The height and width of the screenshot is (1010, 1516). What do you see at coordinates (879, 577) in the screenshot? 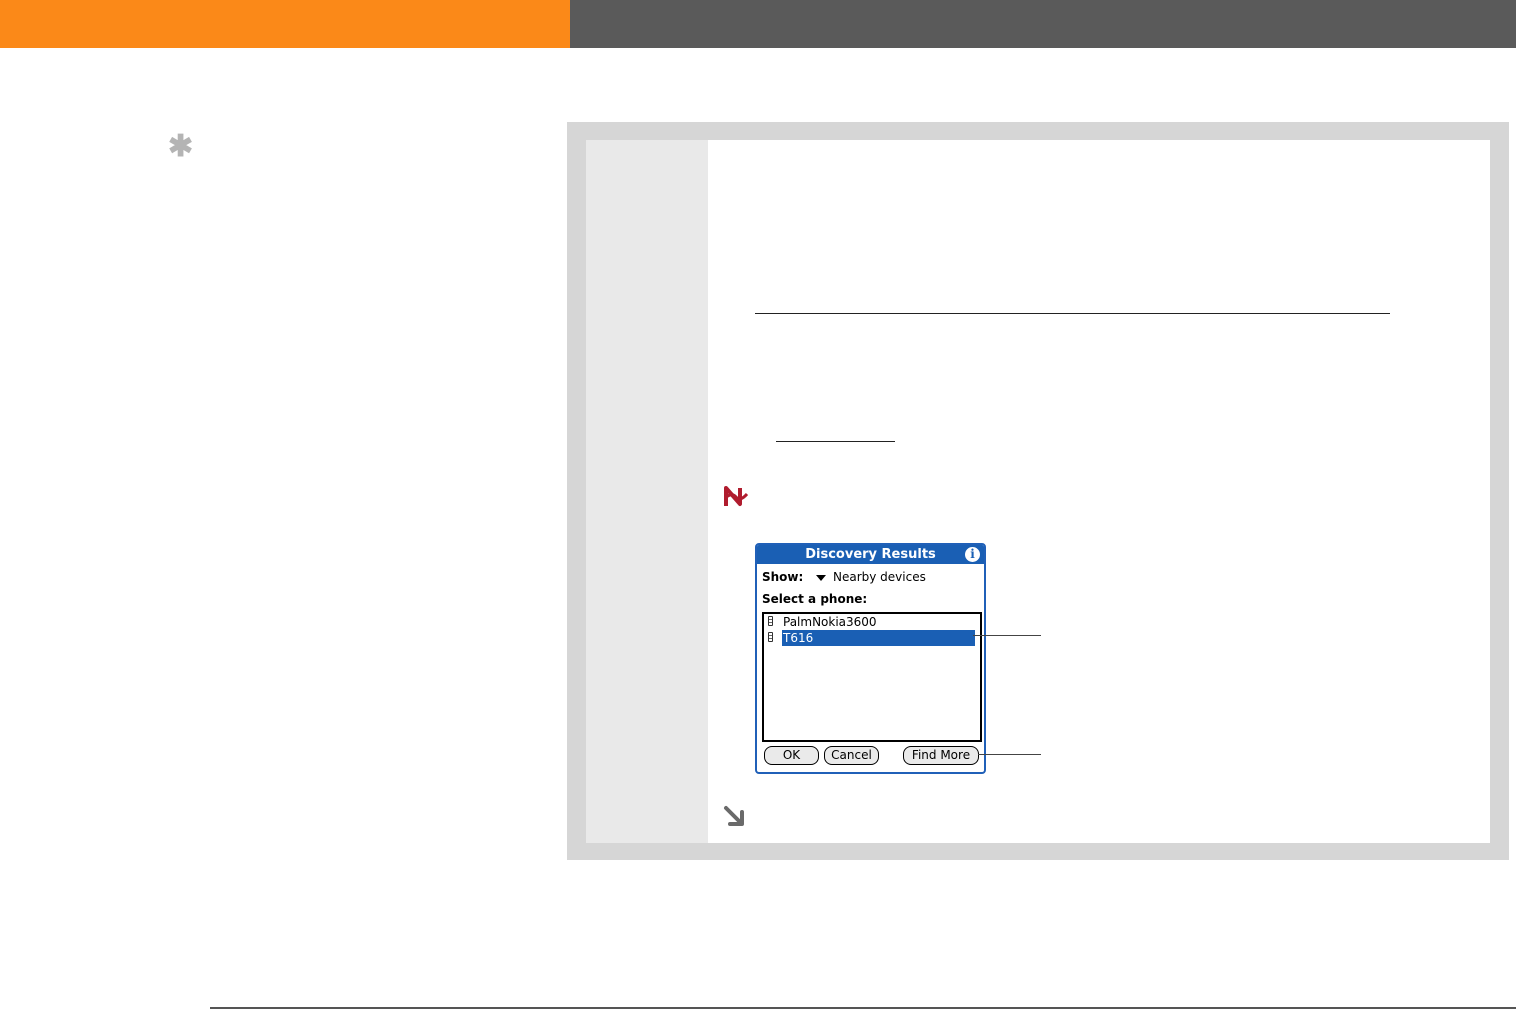
I see `show-dropdown: Nearby devices` at bounding box center [879, 577].